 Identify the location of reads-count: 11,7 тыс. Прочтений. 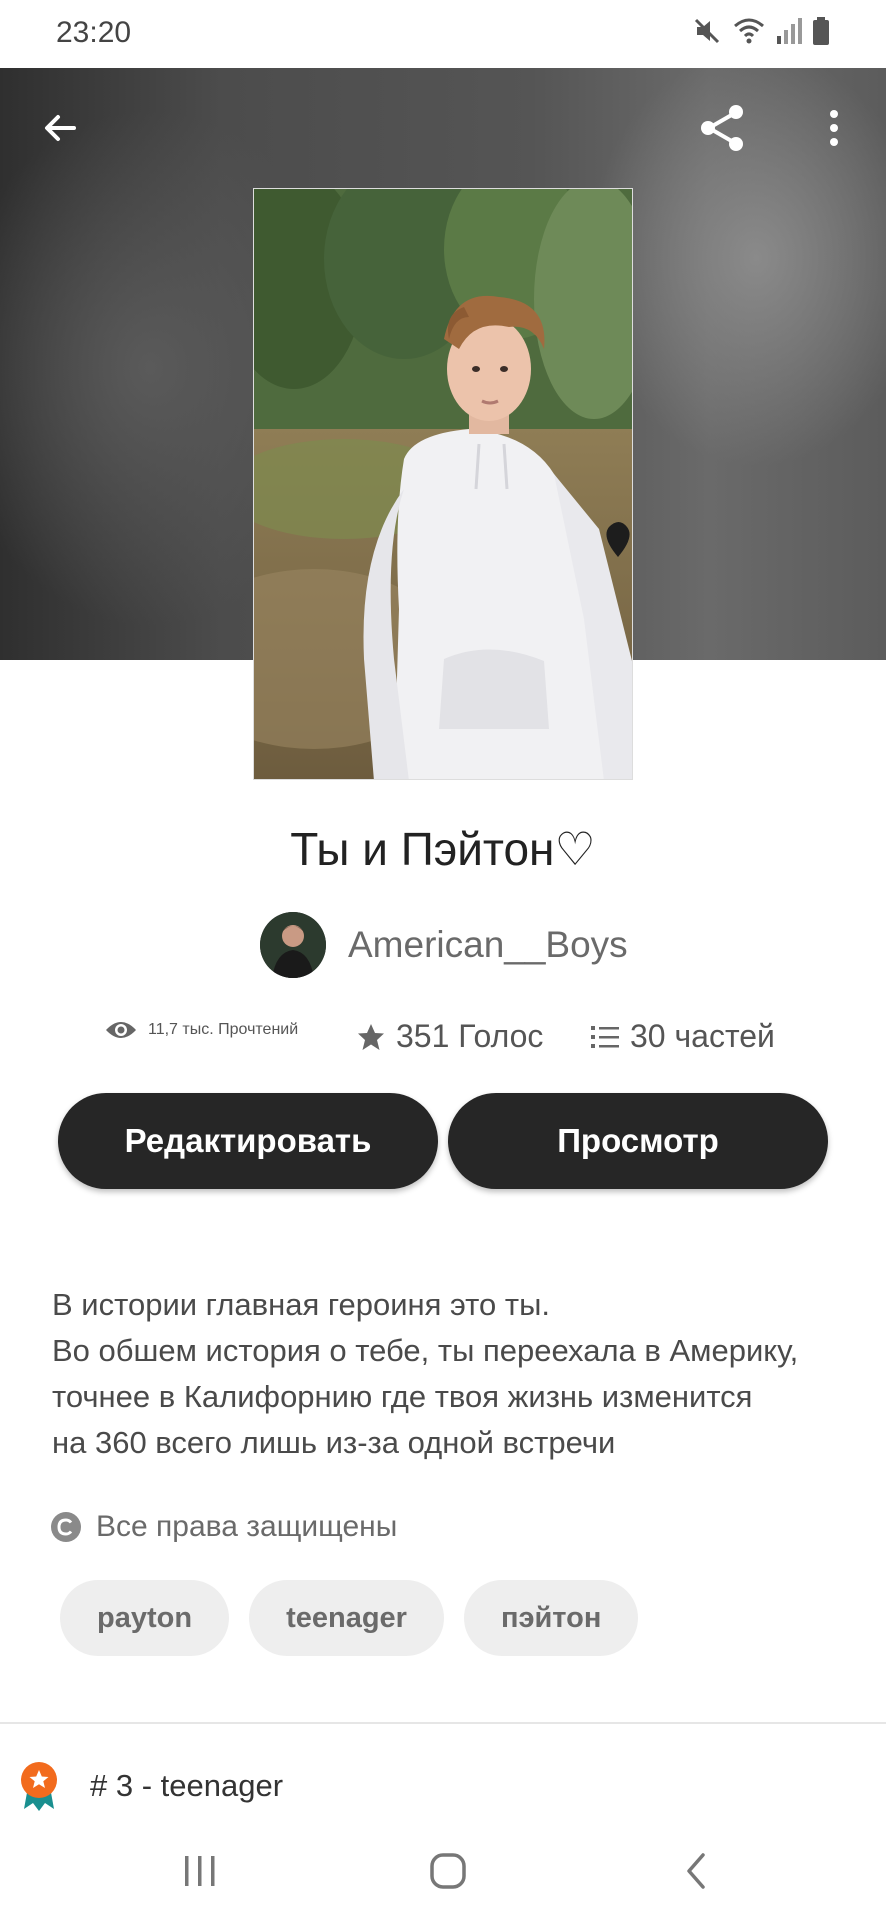
(223, 1029).